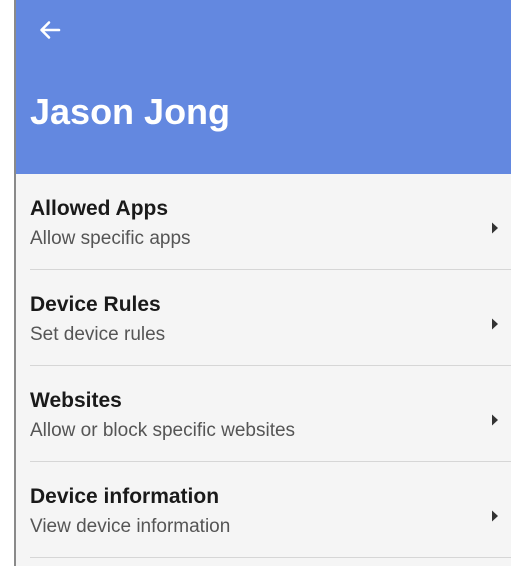 The image size is (511, 566). I want to click on back-button, so click(50, 30).